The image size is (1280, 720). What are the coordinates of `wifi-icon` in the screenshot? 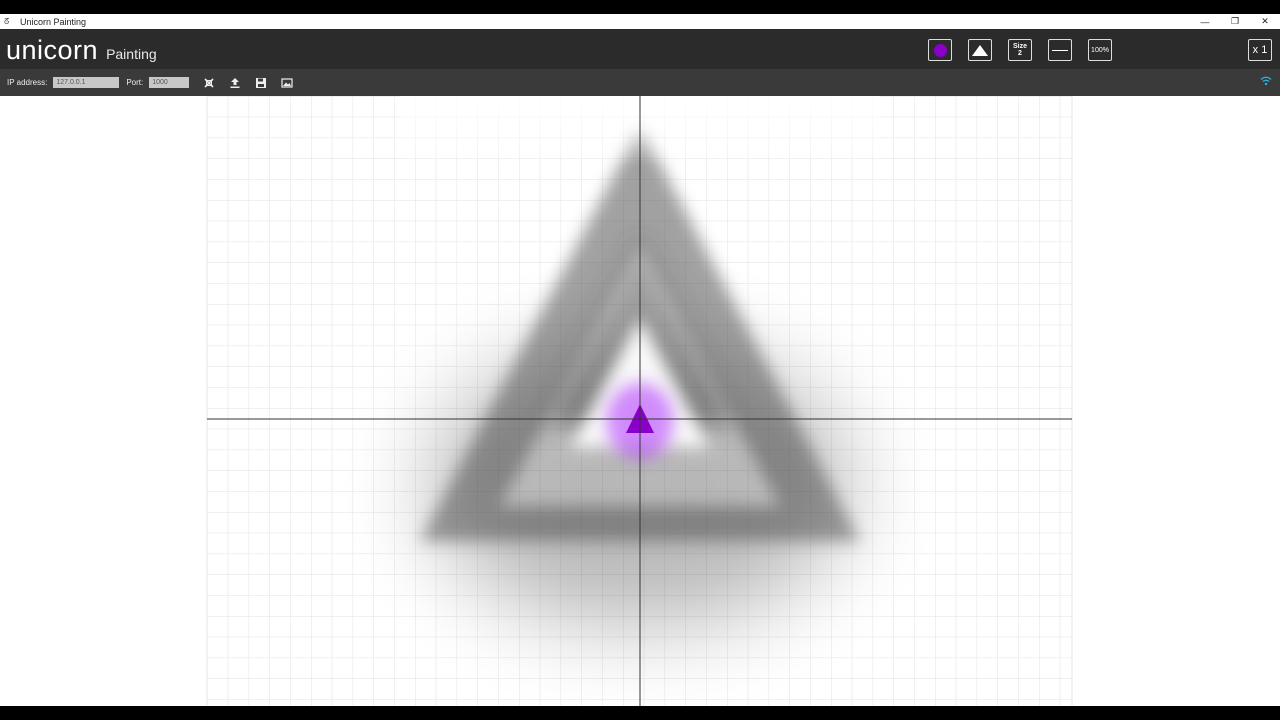 It's located at (1266, 82).